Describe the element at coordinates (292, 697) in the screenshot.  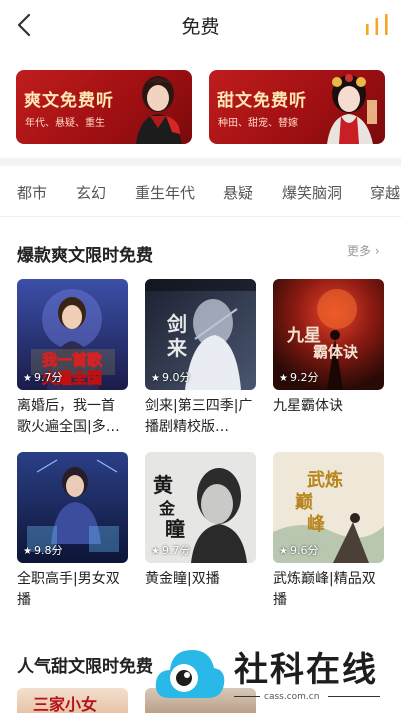
I see `watermark-url: cass.com.cn` at that location.